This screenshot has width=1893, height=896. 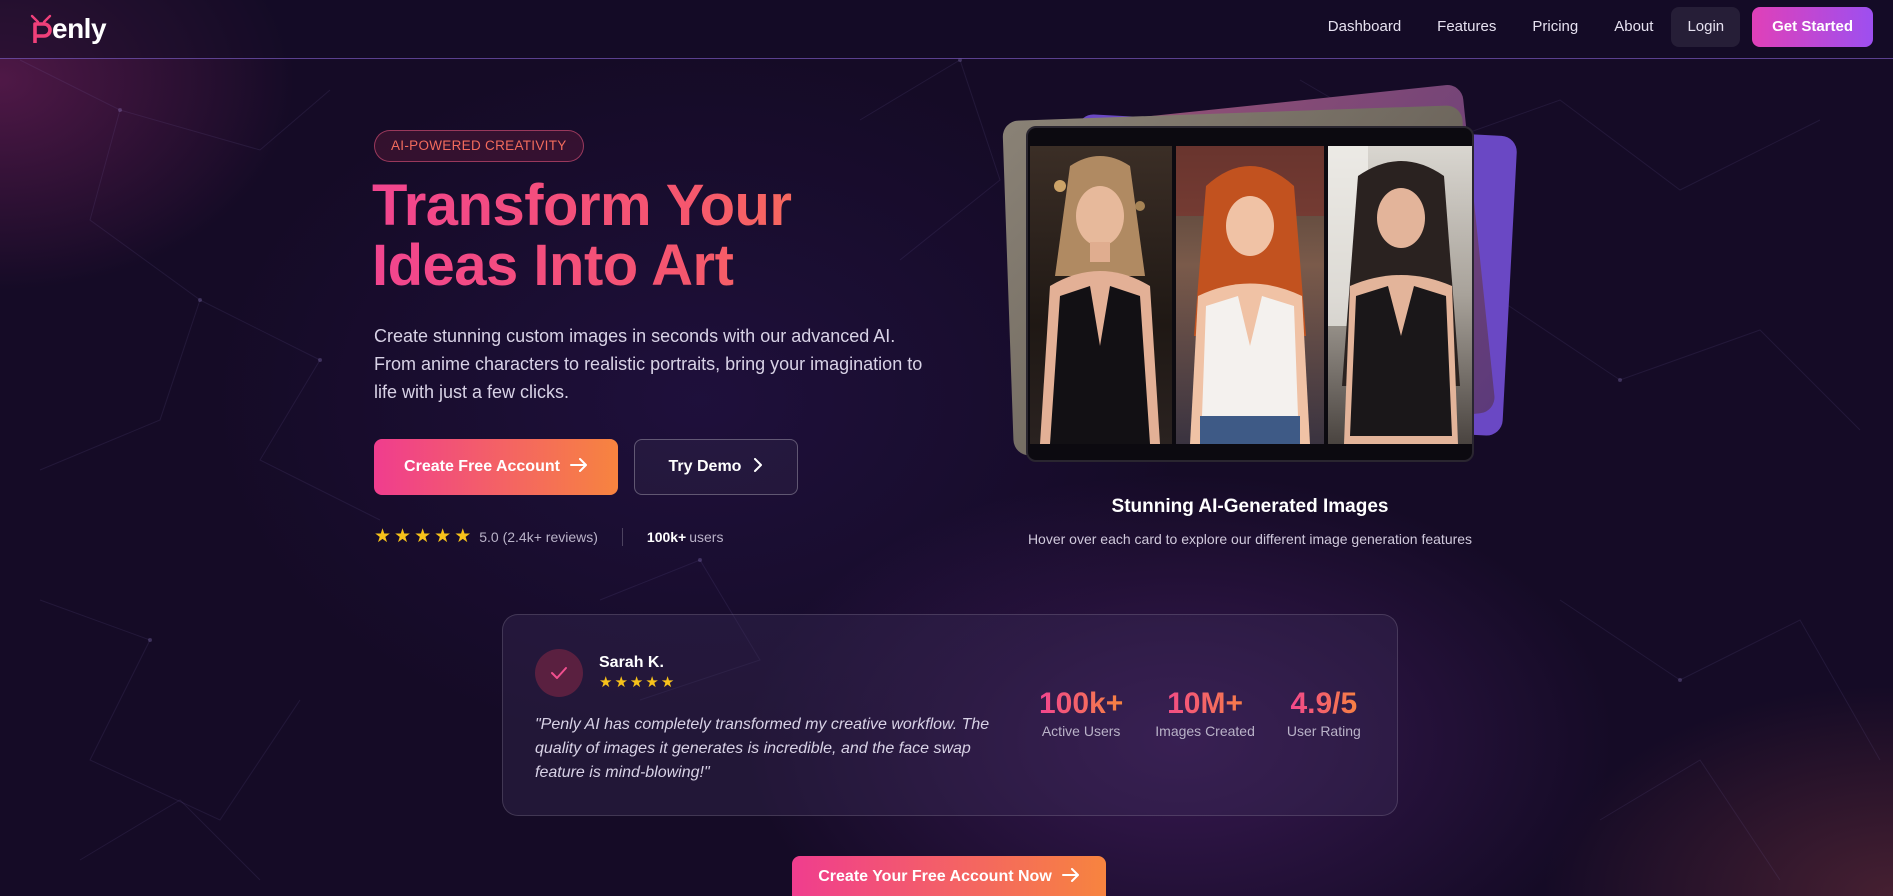 I want to click on stat-images-created: 10M+ Images Created, so click(x=1205, y=713).